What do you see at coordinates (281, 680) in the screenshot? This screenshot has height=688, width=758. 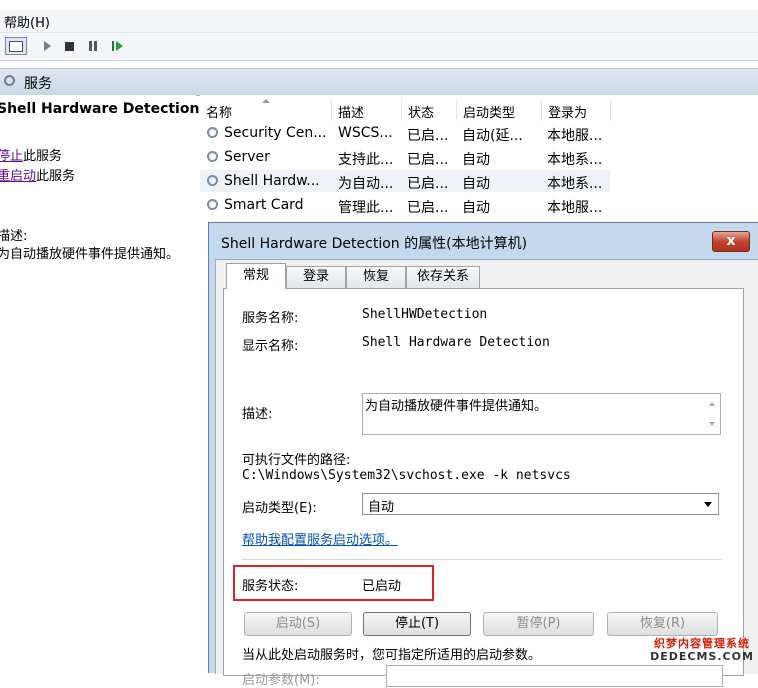 I see `start-params-label: 启动参数(M):` at bounding box center [281, 680].